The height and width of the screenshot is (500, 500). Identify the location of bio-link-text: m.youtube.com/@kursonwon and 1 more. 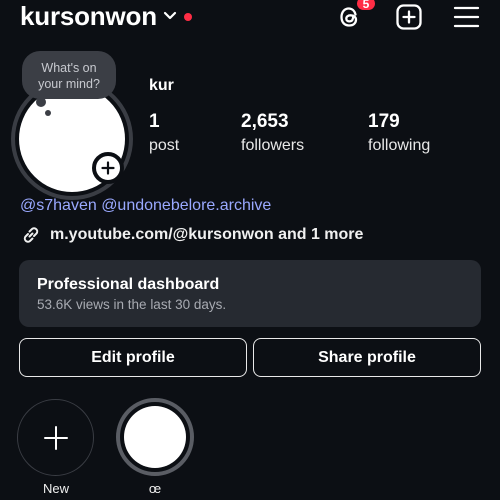
(207, 234).